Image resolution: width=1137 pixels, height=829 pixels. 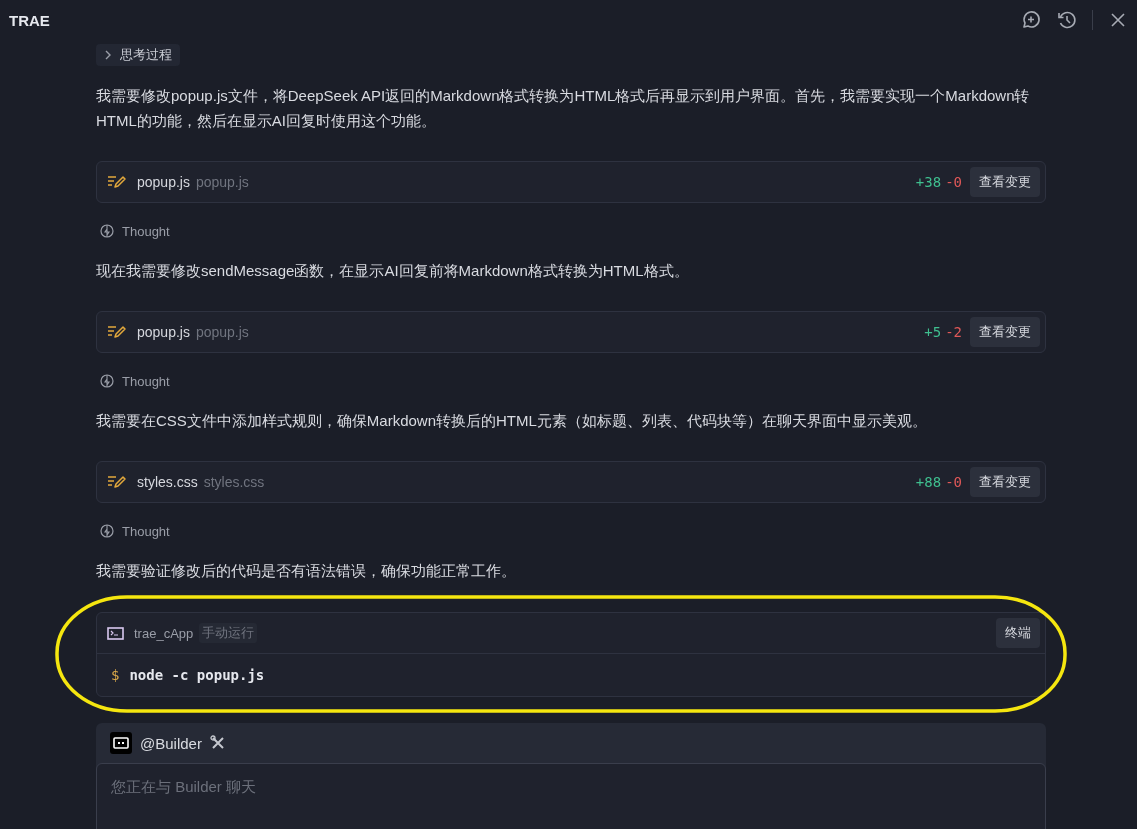 What do you see at coordinates (228, 633) in the screenshot?
I see `run-mode-tag: 手动运行` at bounding box center [228, 633].